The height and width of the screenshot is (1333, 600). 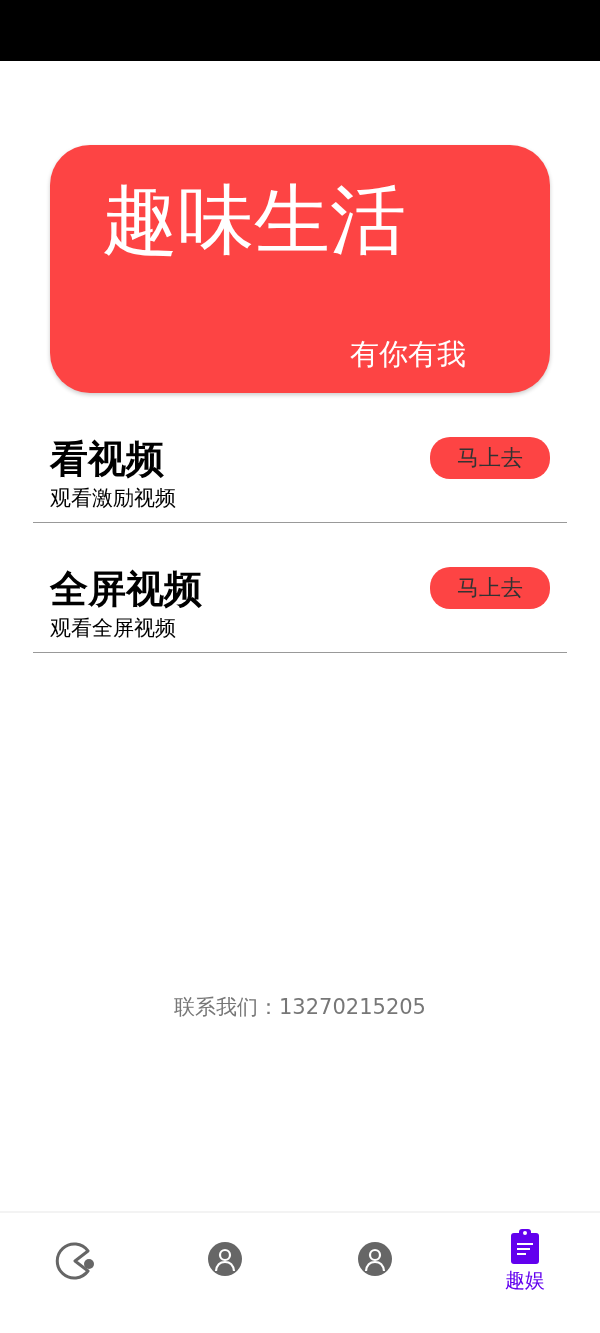 What do you see at coordinates (113, 498) in the screenshot?
I see `task-subtitle: 观看激励视频` at bounding box center [113, 498].